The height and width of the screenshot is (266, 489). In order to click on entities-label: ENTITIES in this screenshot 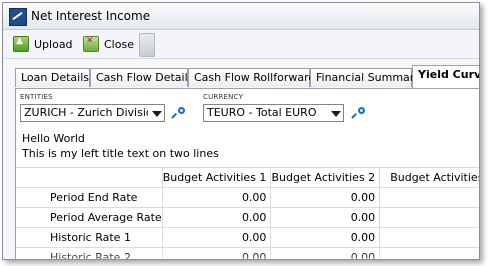, I will do `click(36, 97)`.